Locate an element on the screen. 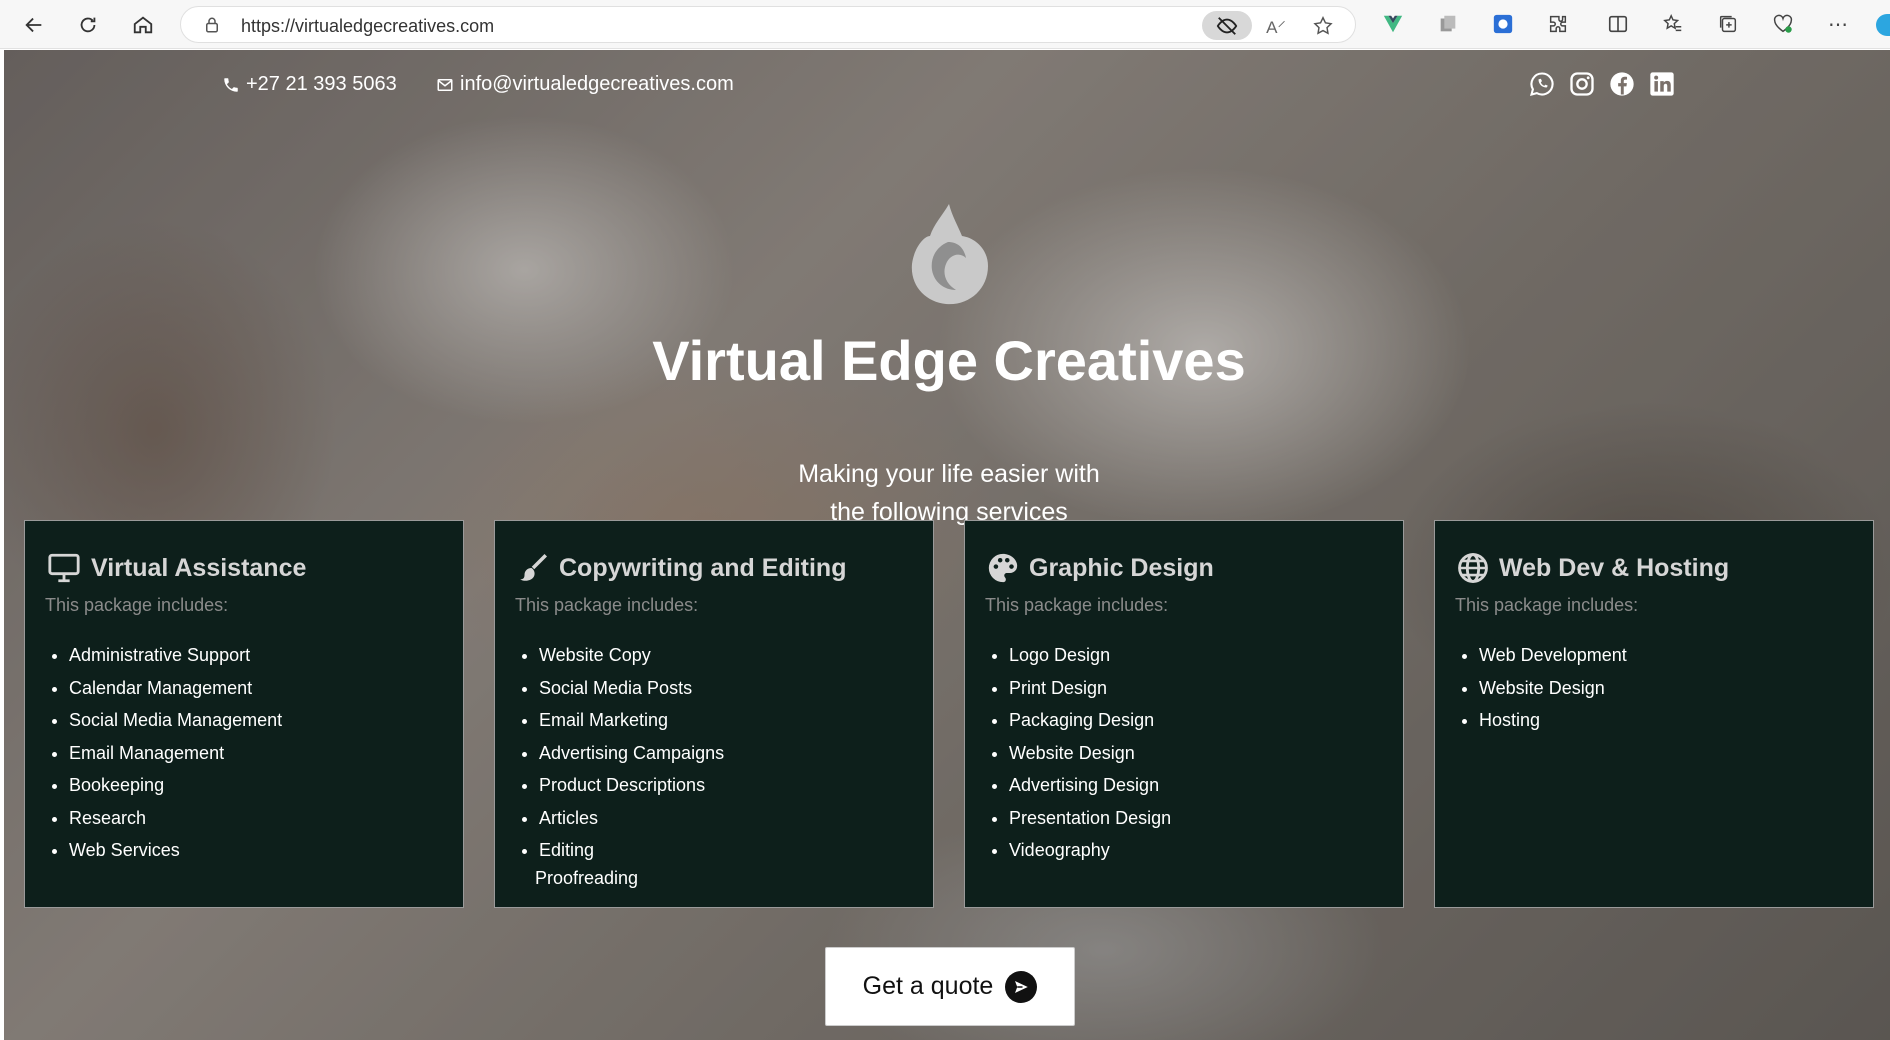  refresh-button is located at coordinates (88, 25).